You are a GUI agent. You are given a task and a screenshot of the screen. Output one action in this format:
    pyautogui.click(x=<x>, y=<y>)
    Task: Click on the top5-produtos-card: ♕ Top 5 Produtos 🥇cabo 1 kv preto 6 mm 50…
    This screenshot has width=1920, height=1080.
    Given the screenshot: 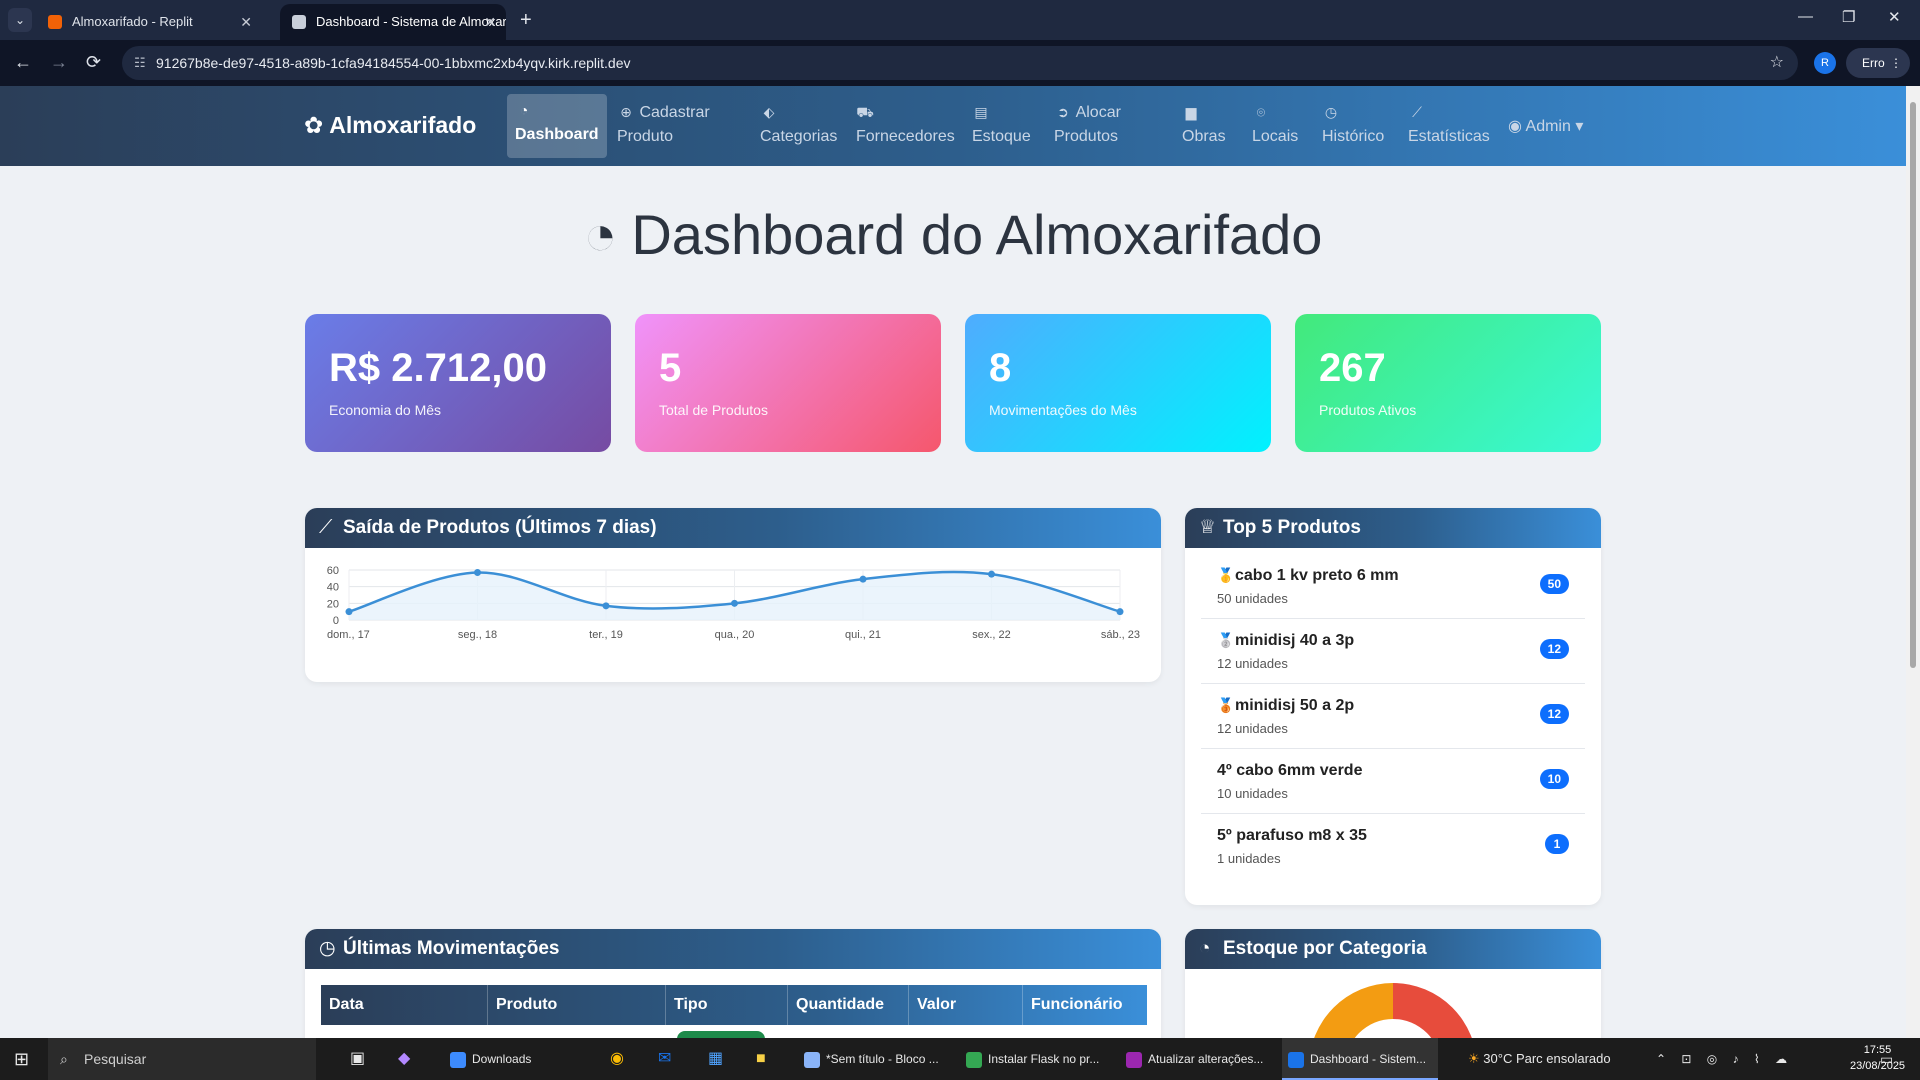 What is the action you would take?
    pyautogui.click(x=1393, y=706)
    